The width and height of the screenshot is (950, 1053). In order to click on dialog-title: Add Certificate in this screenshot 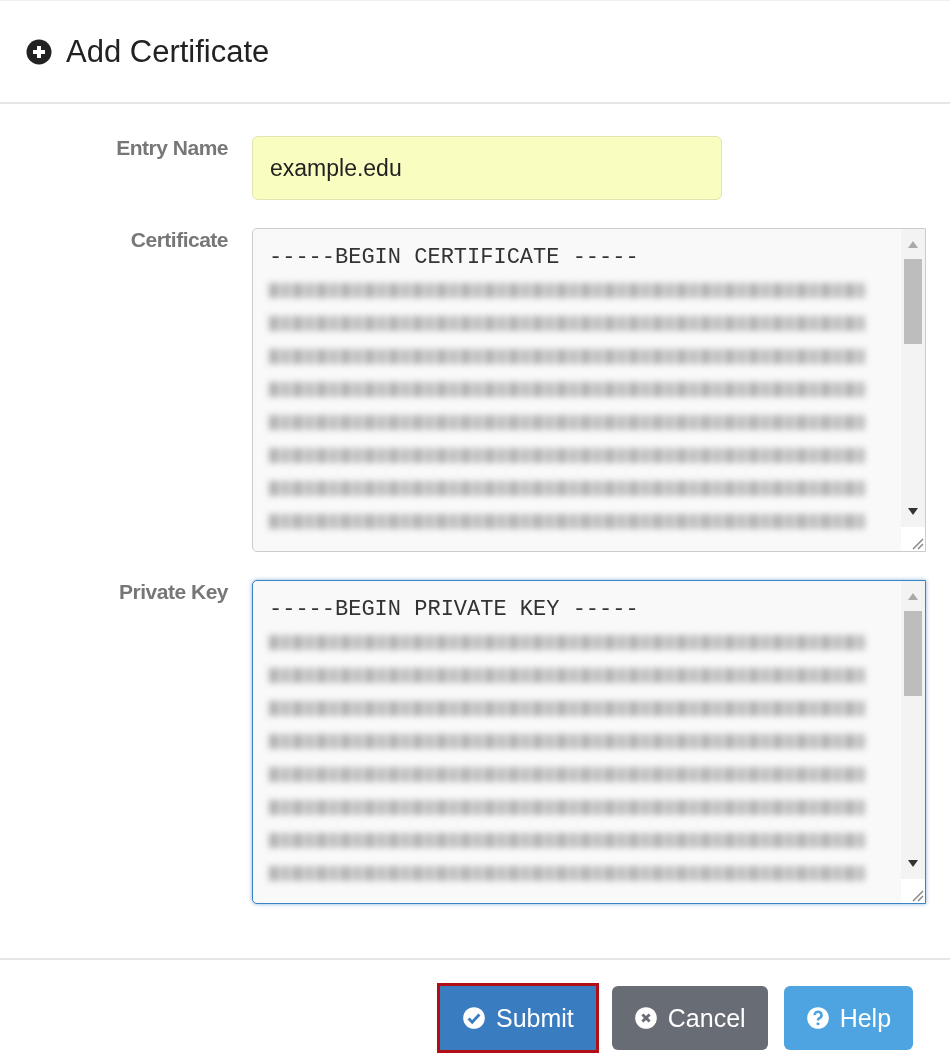, I will do `click(168, 51)`.